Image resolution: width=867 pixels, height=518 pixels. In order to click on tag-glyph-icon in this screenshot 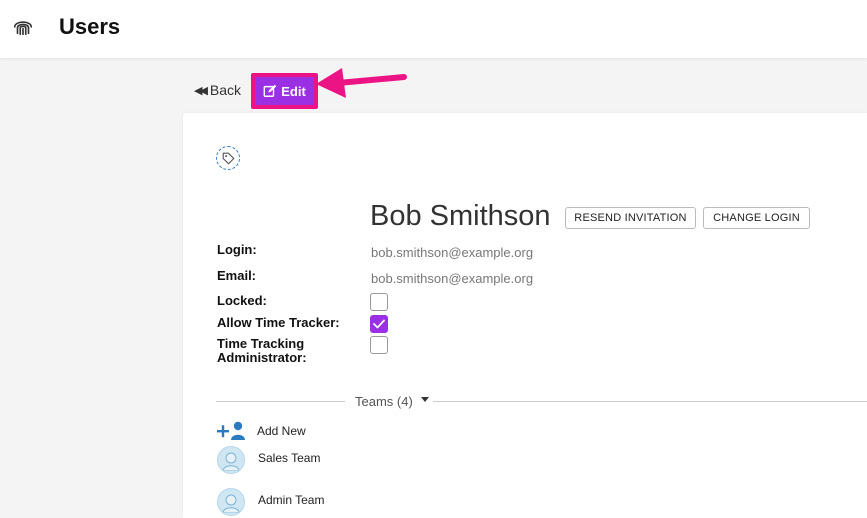, I will do `click(228, 158)`.